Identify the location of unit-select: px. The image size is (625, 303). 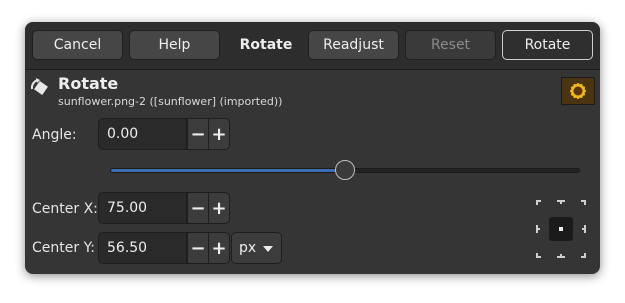
(256, 248).